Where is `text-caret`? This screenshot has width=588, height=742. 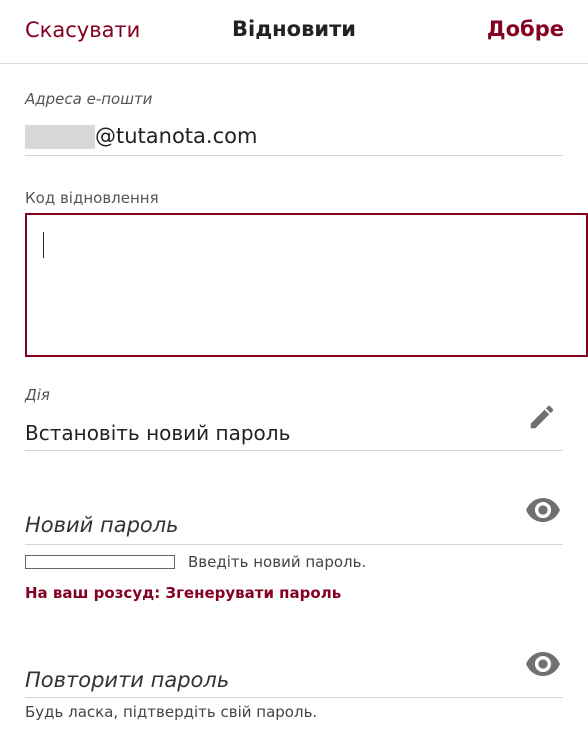 text-caret is located at coordinates (43, 245).